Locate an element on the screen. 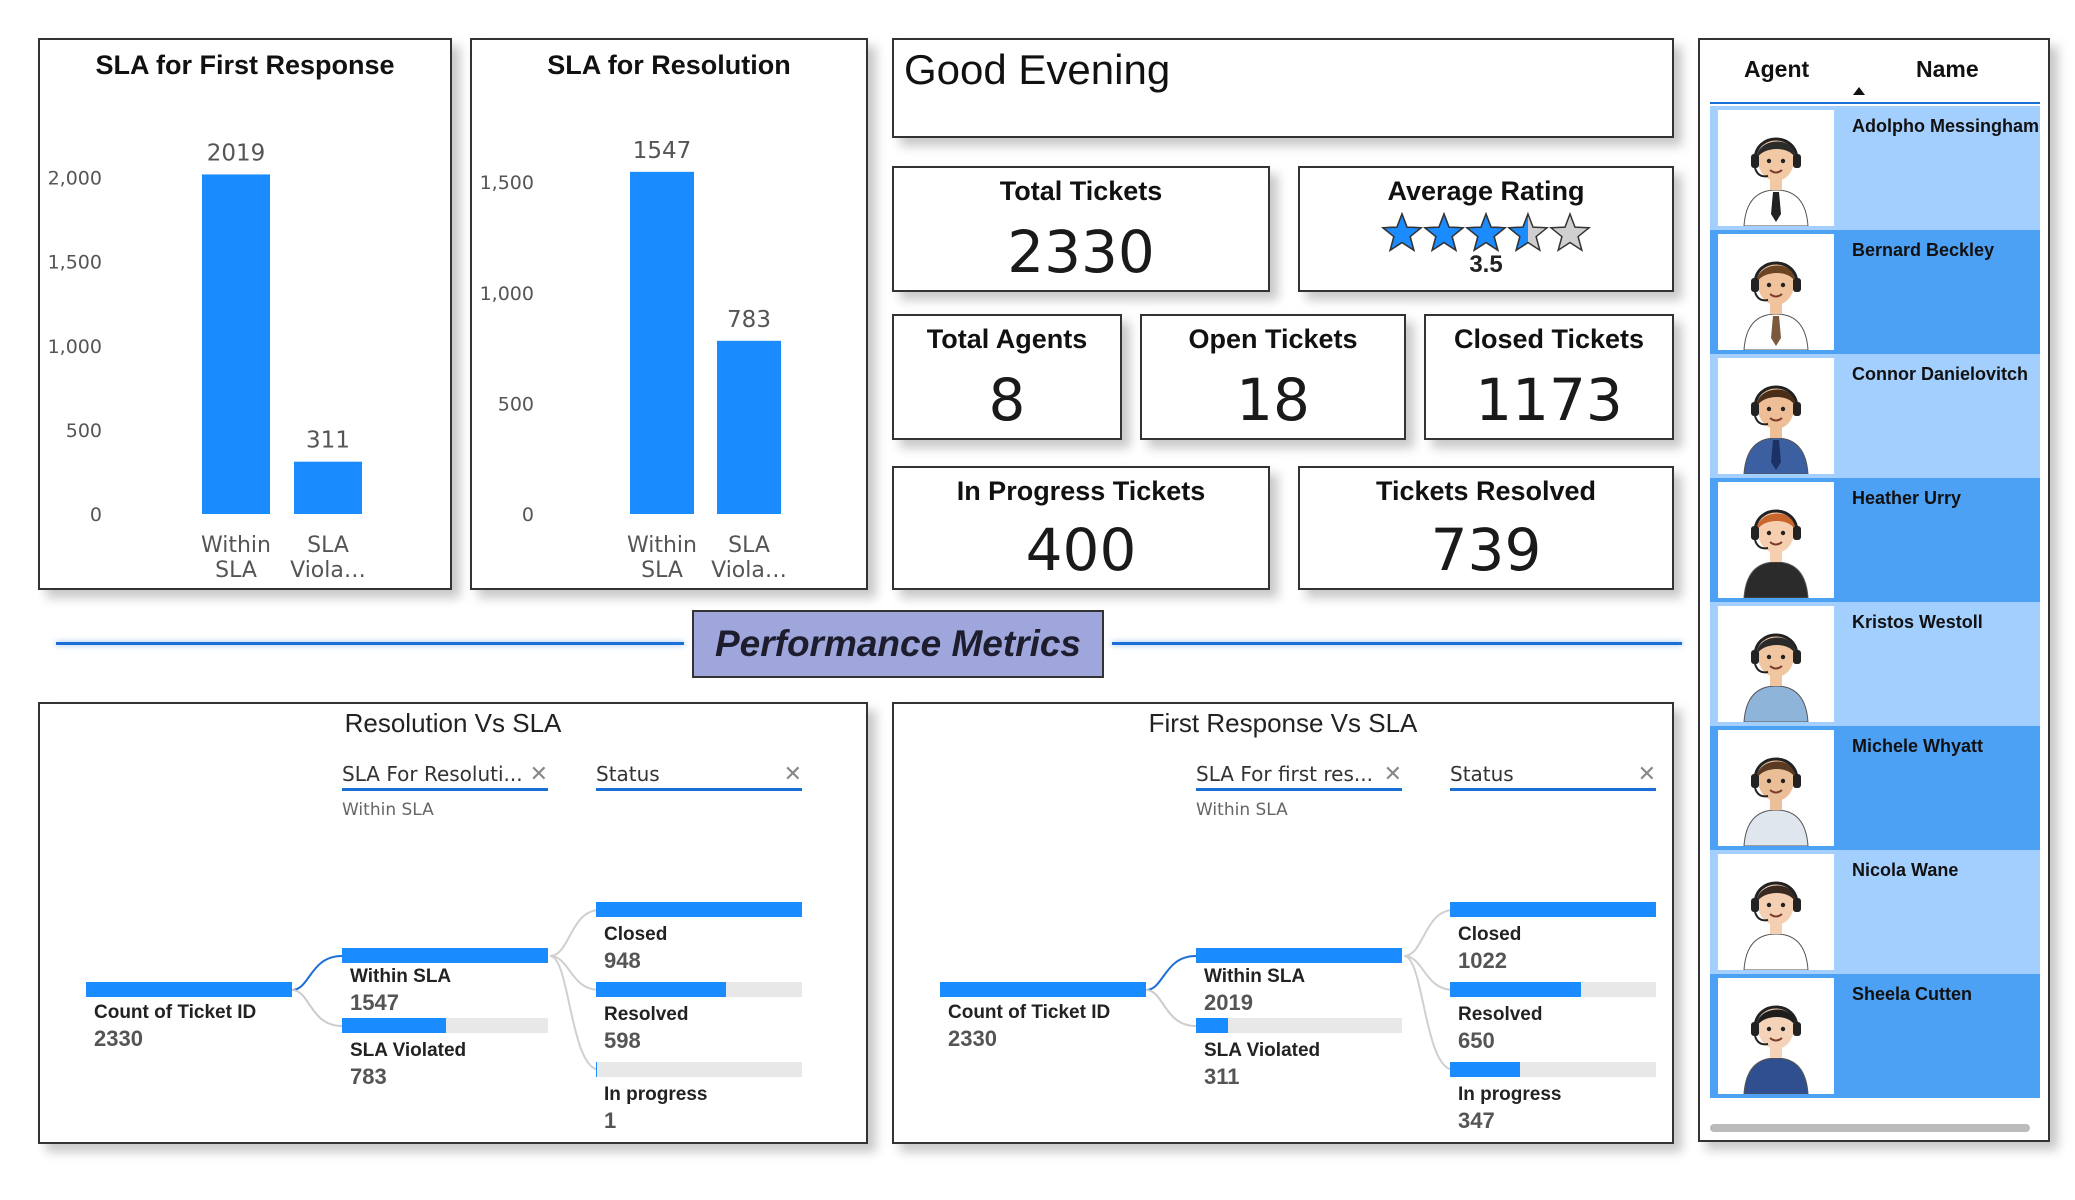 The image size is (2075, 1200). open-tickets-card: Open Tickets 18 is located at coordinates (1273, 377).